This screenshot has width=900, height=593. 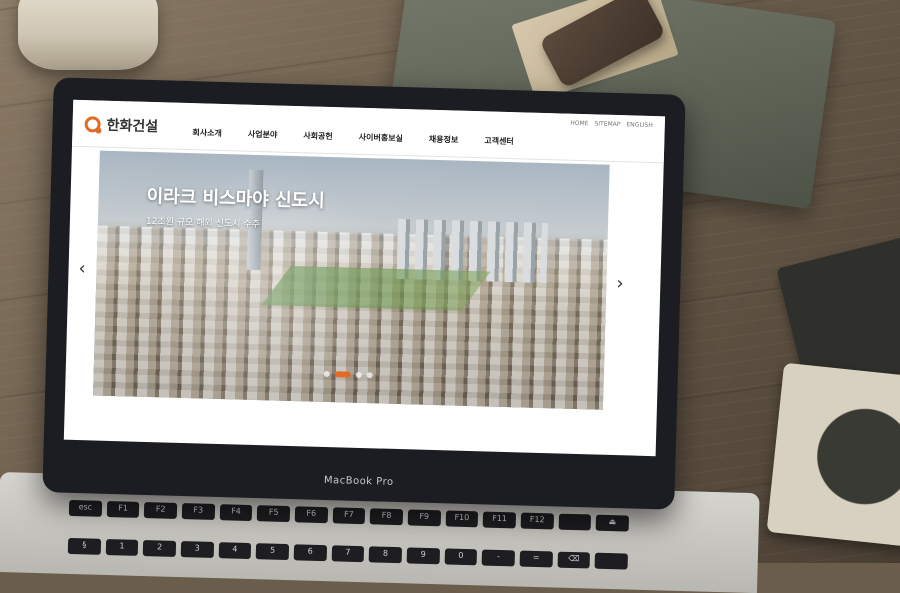 I want to click on nav-item-company: 회사소개, so click(x=207, y=133).